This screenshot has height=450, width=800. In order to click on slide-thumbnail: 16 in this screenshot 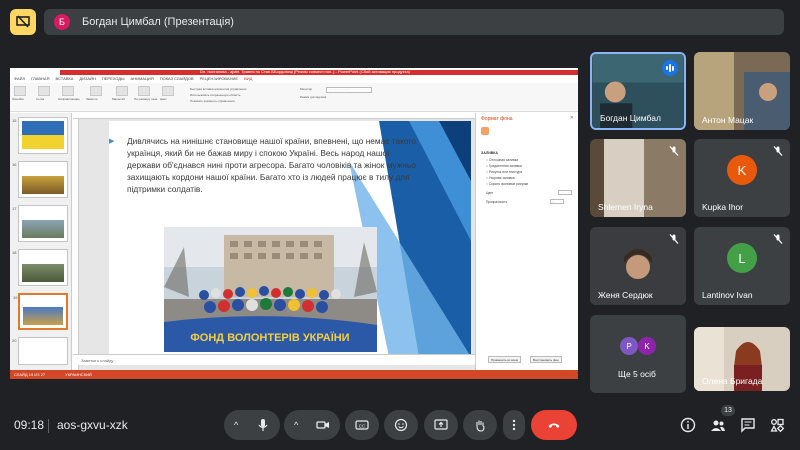, I will do `click(40, 179)`.